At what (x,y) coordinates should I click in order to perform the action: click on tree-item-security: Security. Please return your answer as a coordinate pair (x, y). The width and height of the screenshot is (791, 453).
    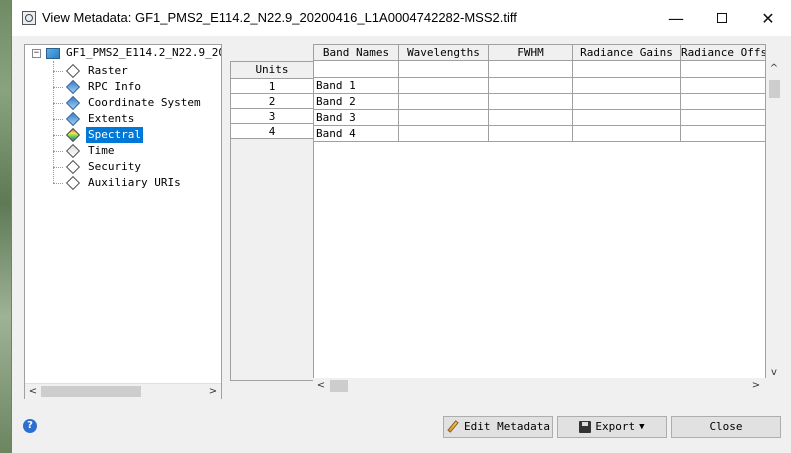
    Looking at the image, I should click on (123, 167).